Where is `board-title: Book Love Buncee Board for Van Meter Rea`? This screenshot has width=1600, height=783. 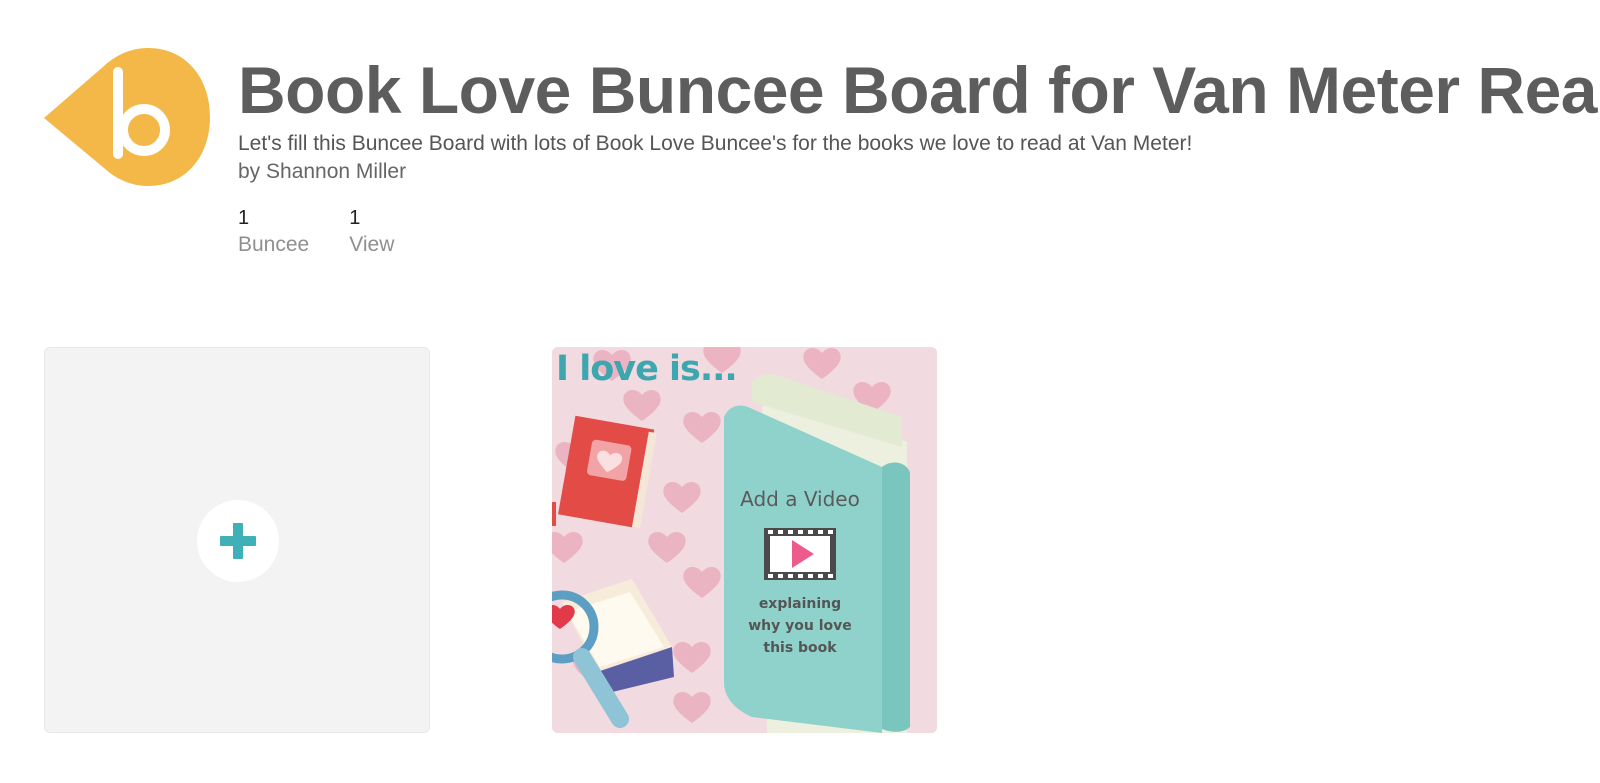 board-title: Book Love Buncee Board for Van Meter Rea is located at coordinates (918, 90).